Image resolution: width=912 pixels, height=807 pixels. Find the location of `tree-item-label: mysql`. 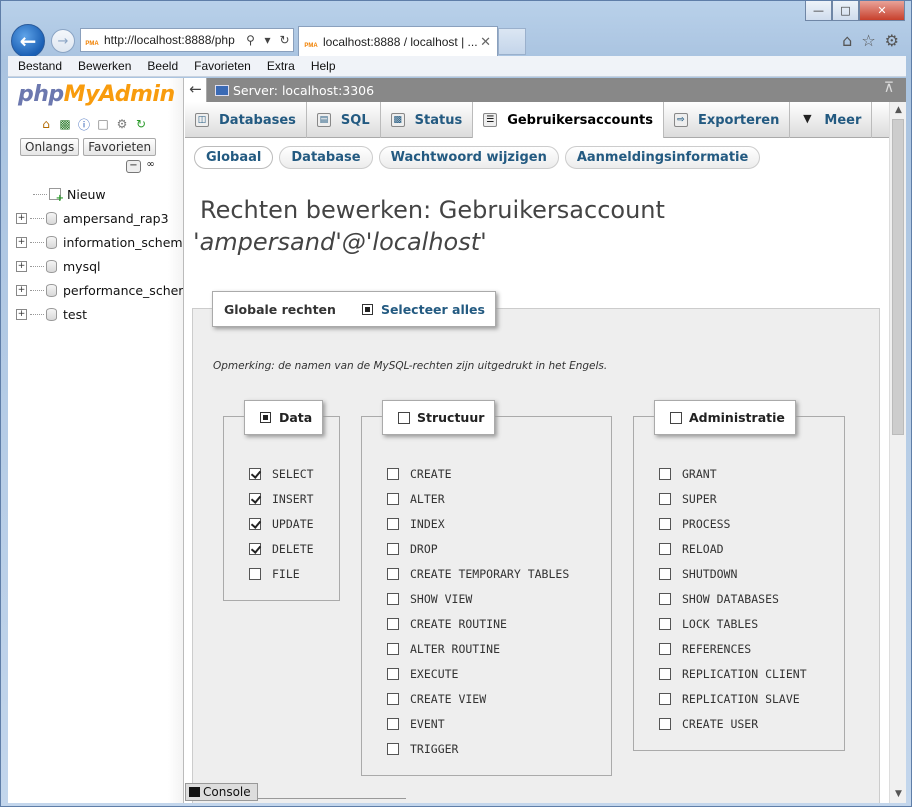

tree-item-label: mysql is located at coordinates (82, 266).